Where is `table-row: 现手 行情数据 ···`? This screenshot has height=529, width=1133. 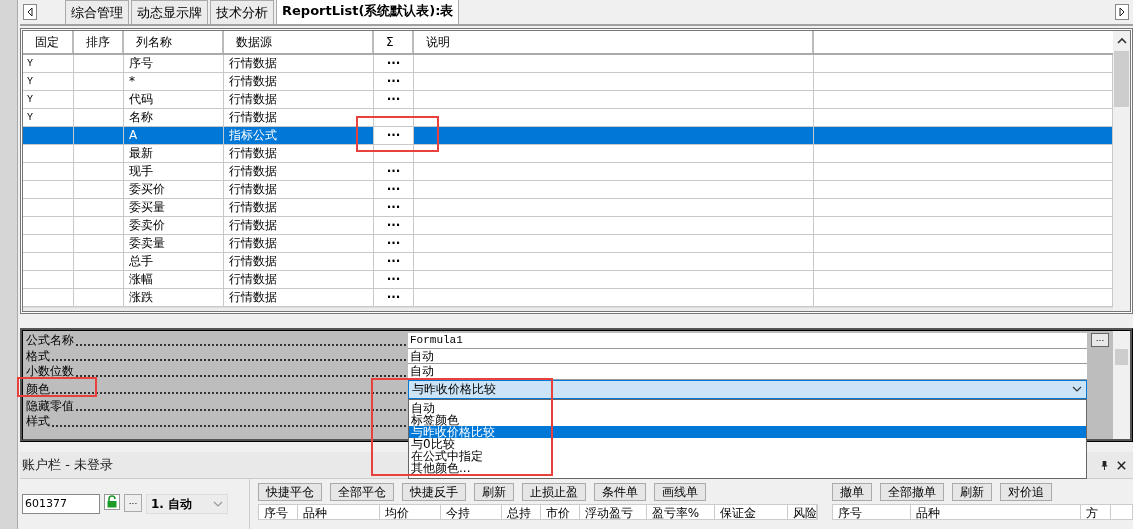
table-row: 现手 行情数据 ··· is located at coordinates (568, 172).